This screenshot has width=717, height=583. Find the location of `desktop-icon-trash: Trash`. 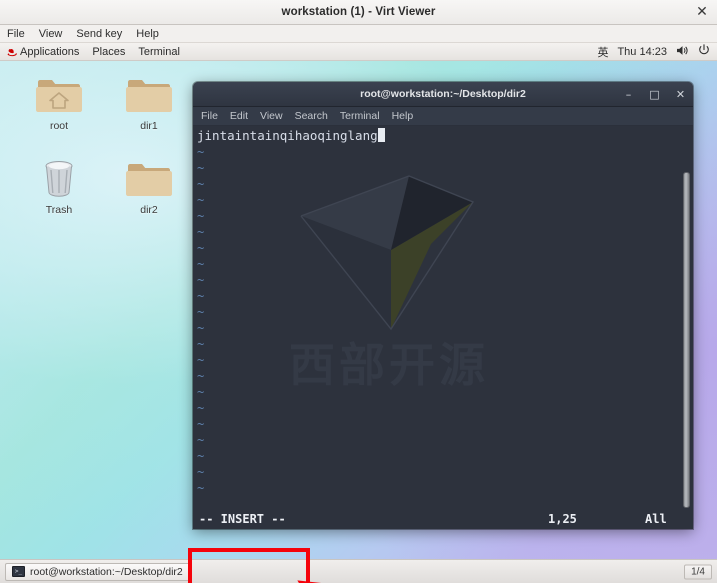

desktop-icon-trash: Trash is located at coordinates (59, 184).